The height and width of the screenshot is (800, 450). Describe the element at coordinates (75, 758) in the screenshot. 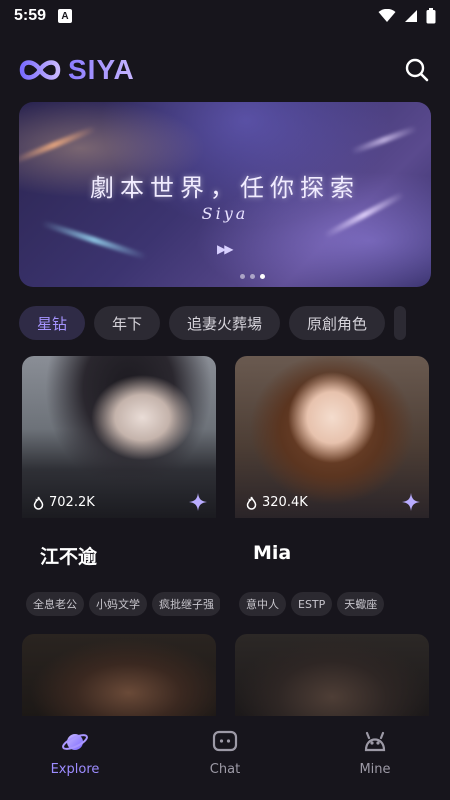

I see `tab-explore: Explore` at that location.